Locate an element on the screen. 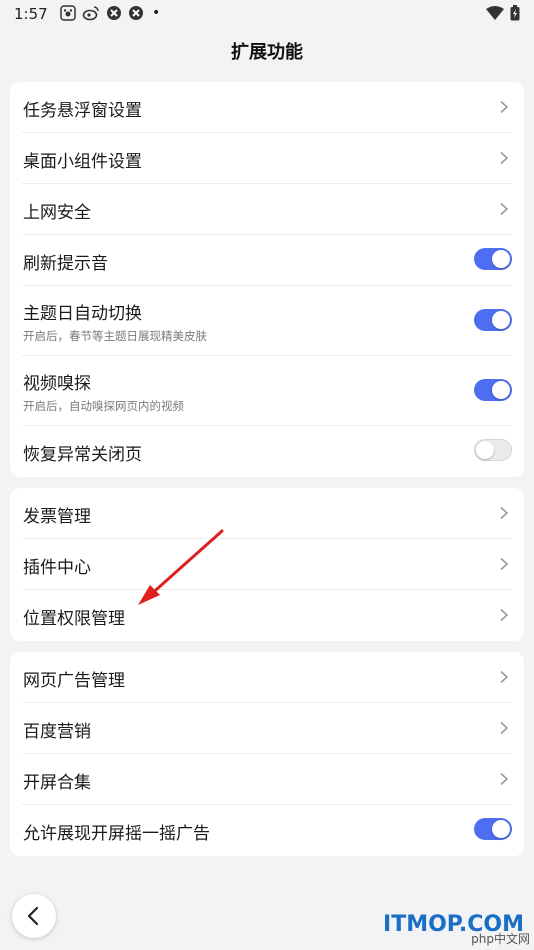 The width and height of the screenshot is (534, 950). setting-label: 上网安全 is located at coordinates (57, 213).